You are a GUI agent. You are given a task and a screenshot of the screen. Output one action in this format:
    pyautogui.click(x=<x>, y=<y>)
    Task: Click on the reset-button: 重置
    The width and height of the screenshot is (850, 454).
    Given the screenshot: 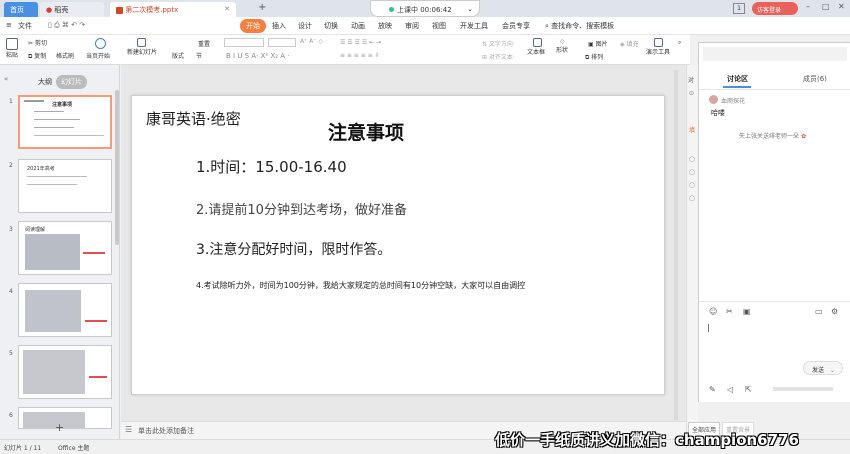 What is the action you would take?
    pyautogui.click(x=204, y=43)
    